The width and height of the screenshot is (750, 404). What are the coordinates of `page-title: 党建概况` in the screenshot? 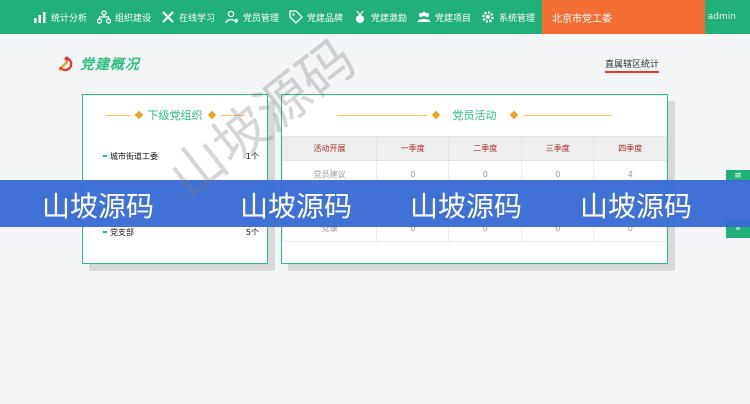 It's located at (110, 65).